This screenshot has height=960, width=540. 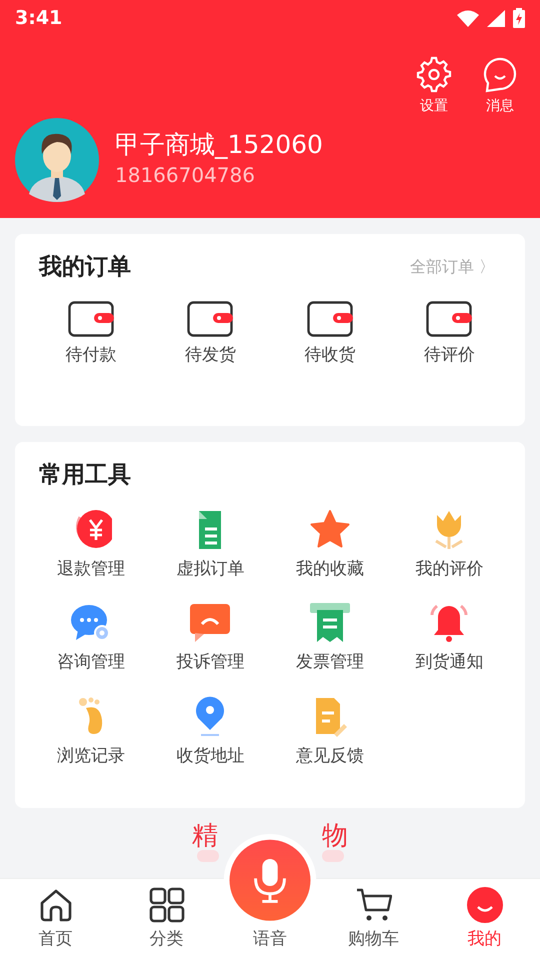 I want to click on tool-button: 咨询管理, so click(x=90, y=639).